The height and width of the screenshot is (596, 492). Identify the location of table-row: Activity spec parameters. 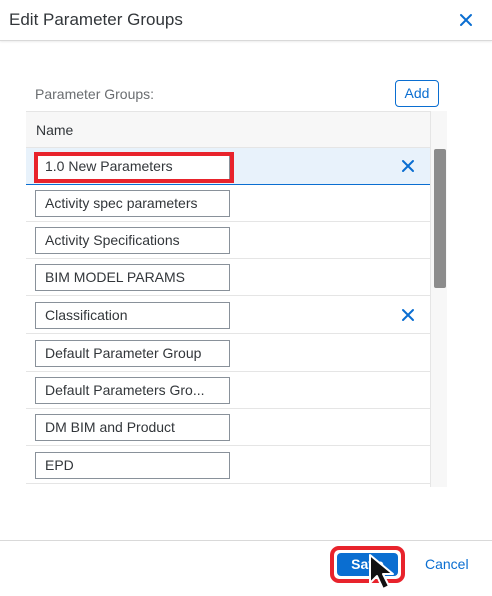
(228, 203).